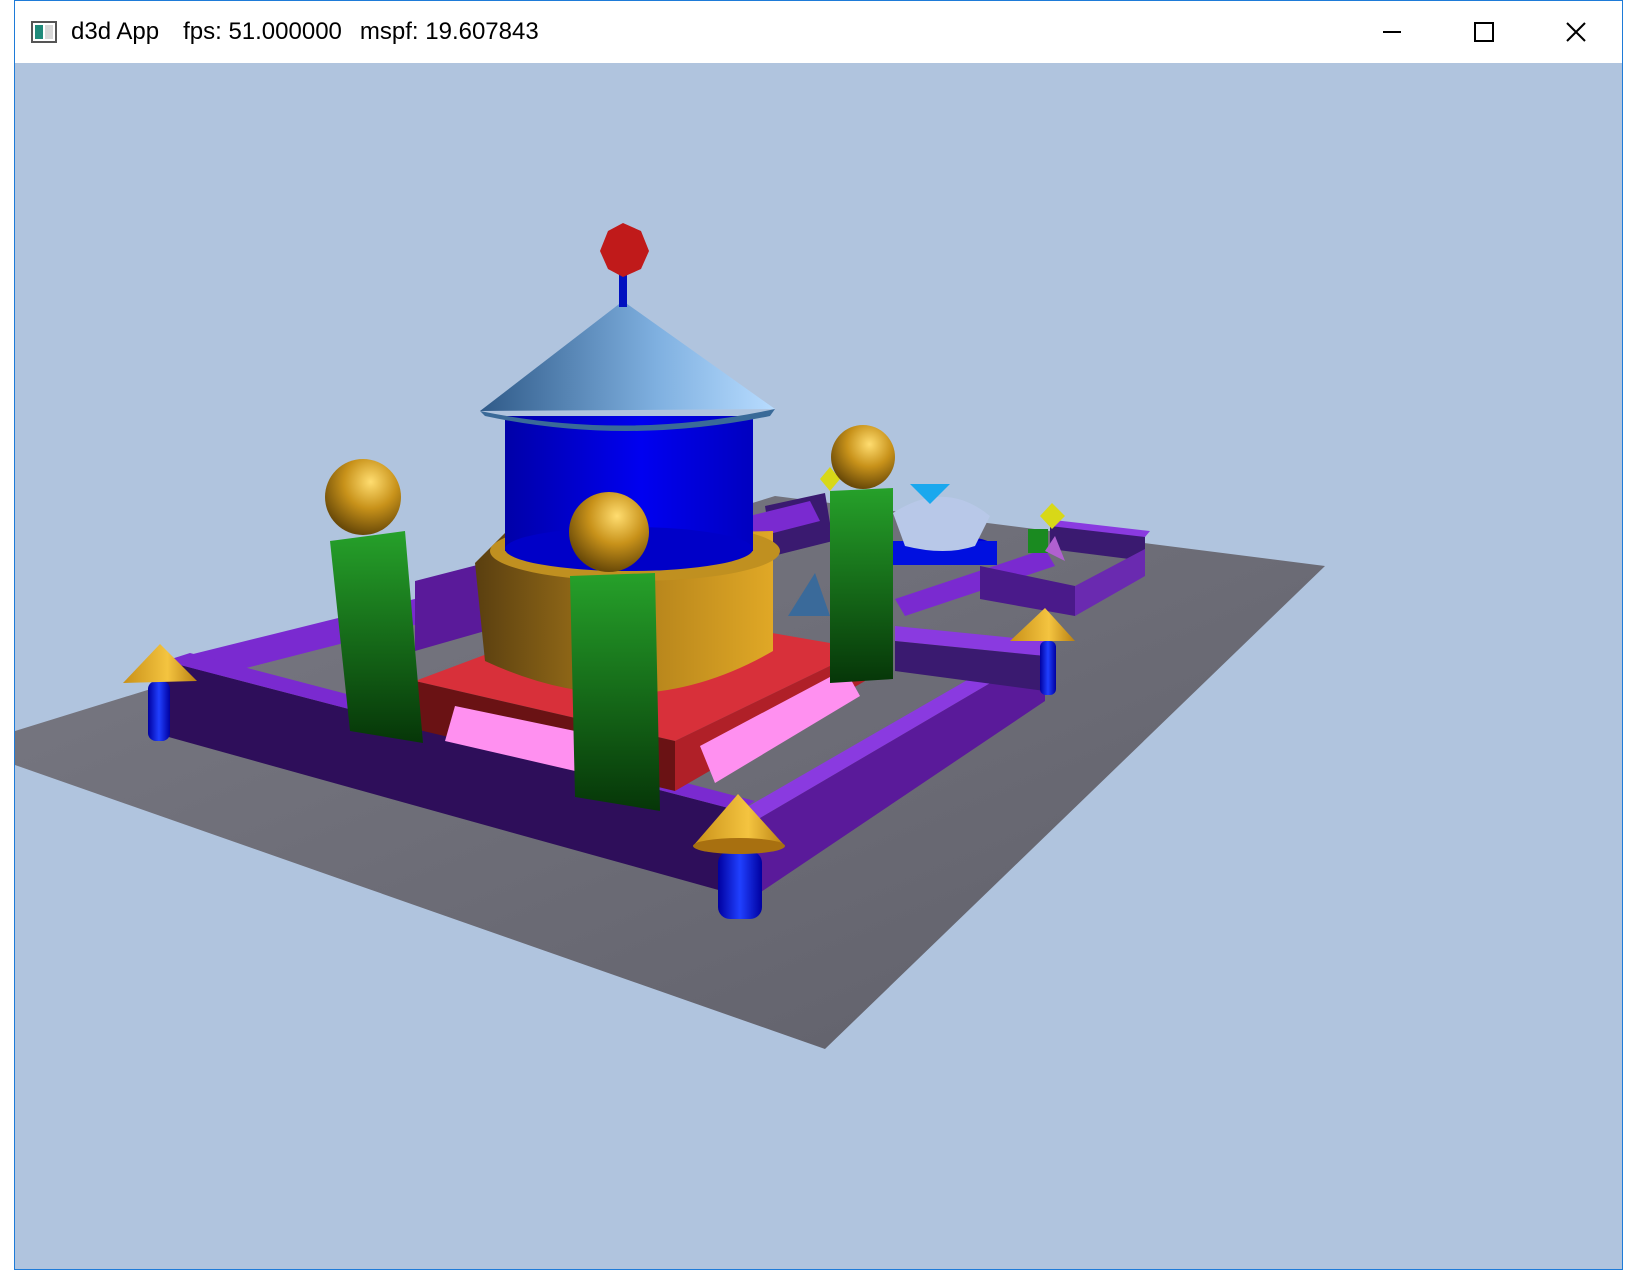 This screenshot has width=1632, height=1278. What do you see at coordinates (262, 31) in the screenshot?
I see `fps-readout: fps: 51.000000` at bounding box center [262, 31].